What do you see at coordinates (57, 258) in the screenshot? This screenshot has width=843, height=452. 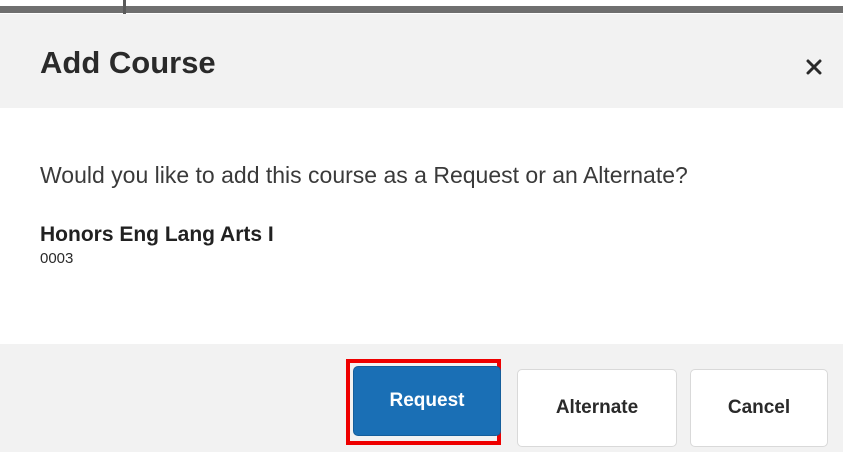 I see `course-number: 0003` at bounding box center [57, 258].